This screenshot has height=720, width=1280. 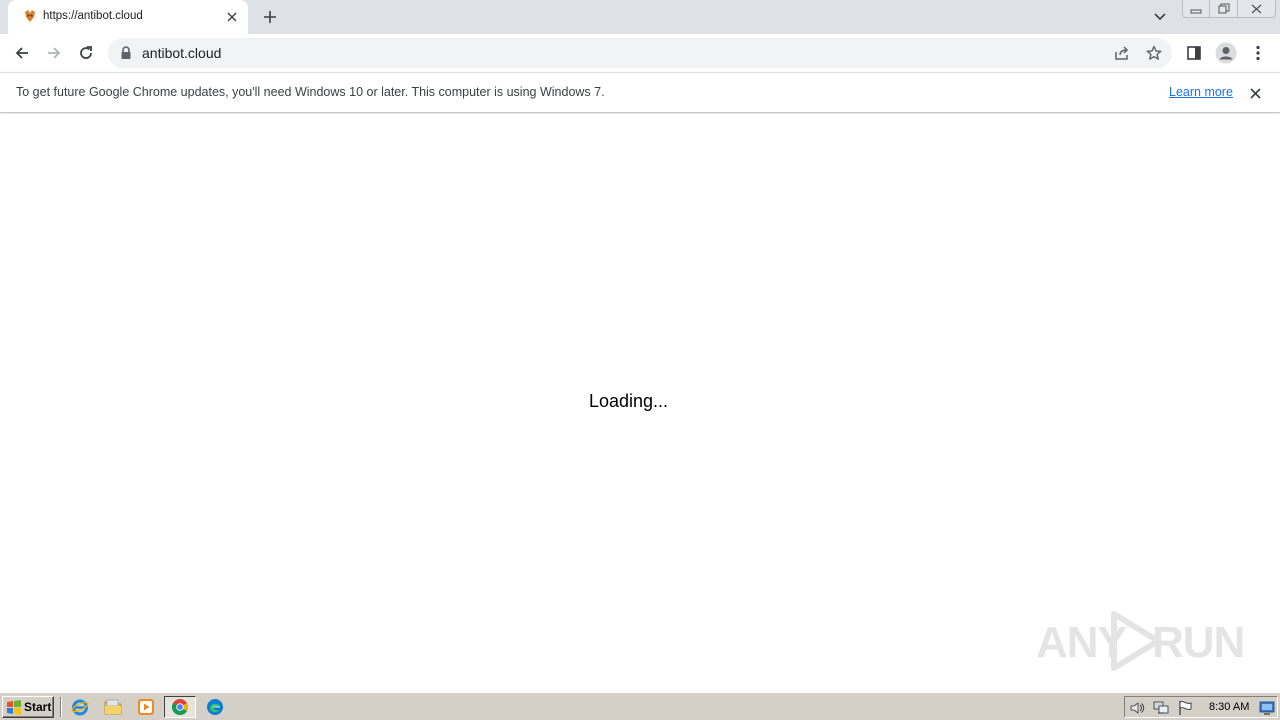 I want to click on speaker-icon, so click(x=1137, y=708).